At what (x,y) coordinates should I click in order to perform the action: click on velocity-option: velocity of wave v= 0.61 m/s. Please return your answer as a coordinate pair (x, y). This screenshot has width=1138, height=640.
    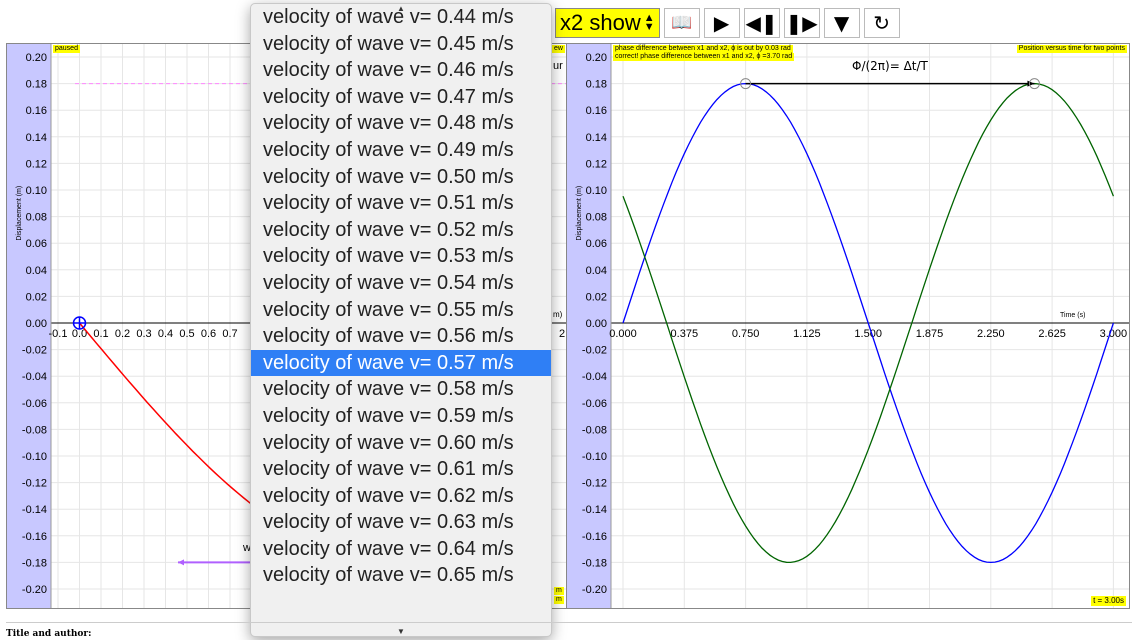
    Looking at the image, I should click on (401, 469).